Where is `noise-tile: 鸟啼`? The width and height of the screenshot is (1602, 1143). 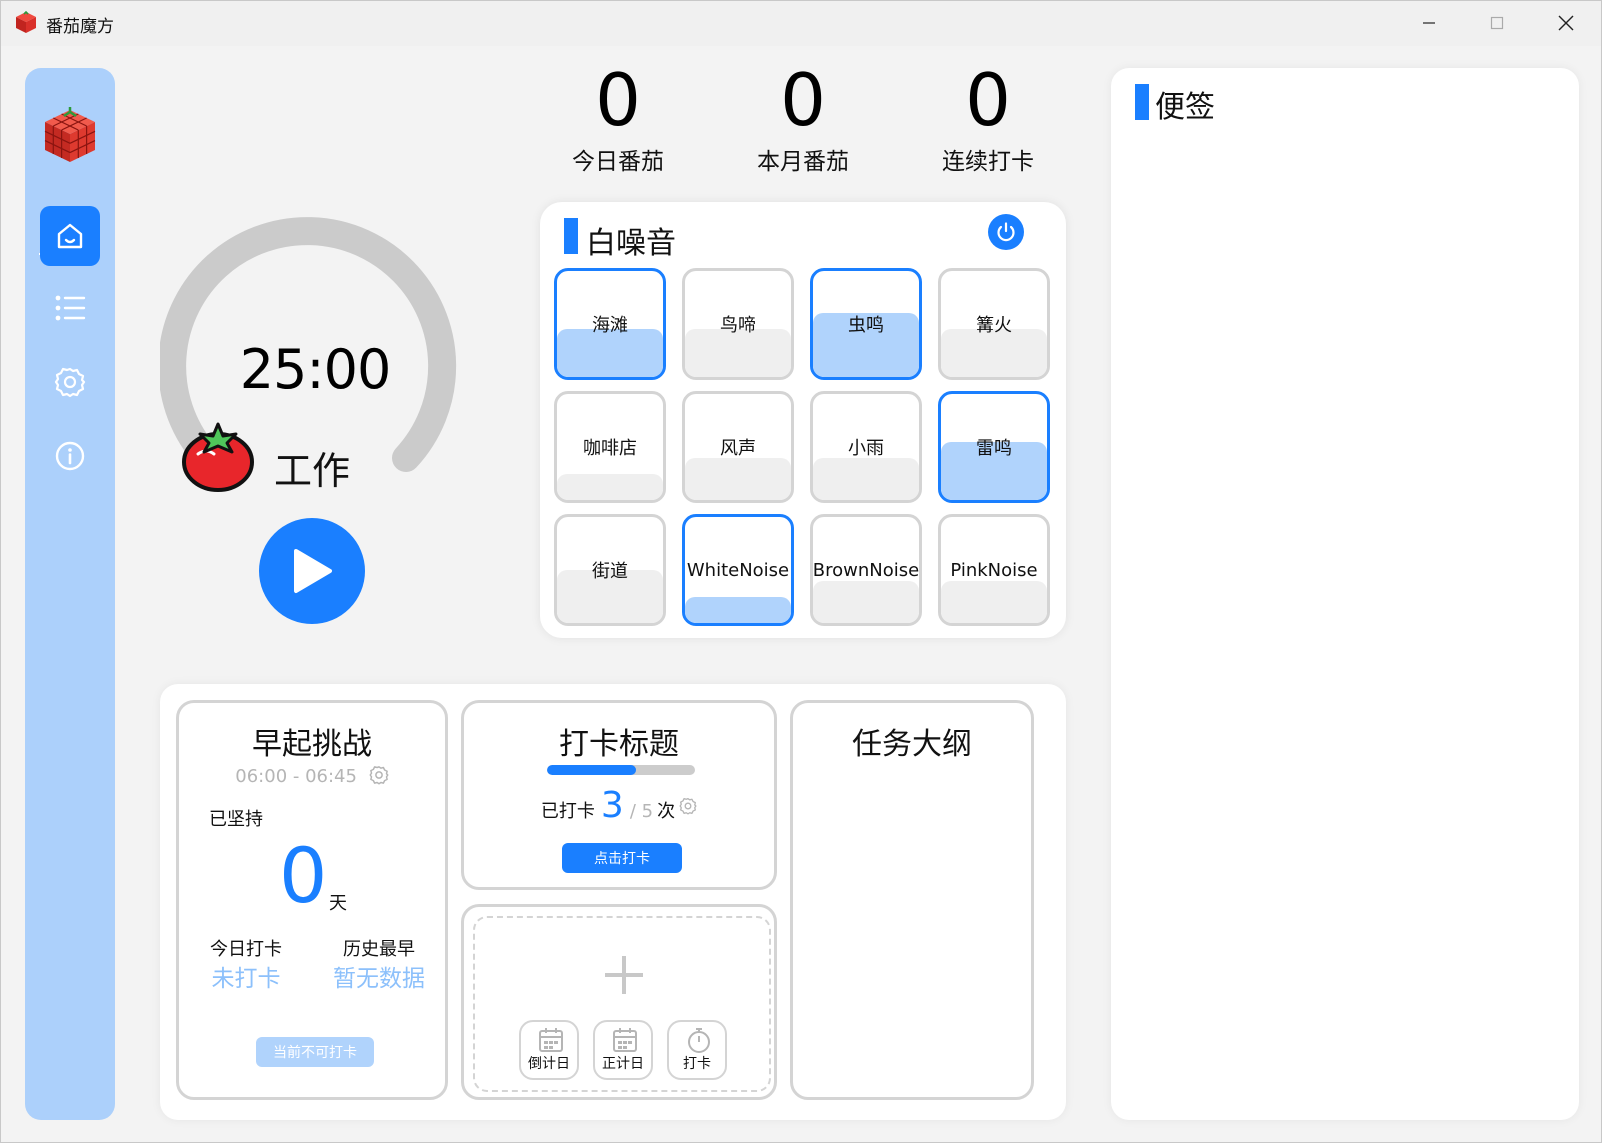
noise-tile: 鸟啼 is located at coordinates (738, 324).